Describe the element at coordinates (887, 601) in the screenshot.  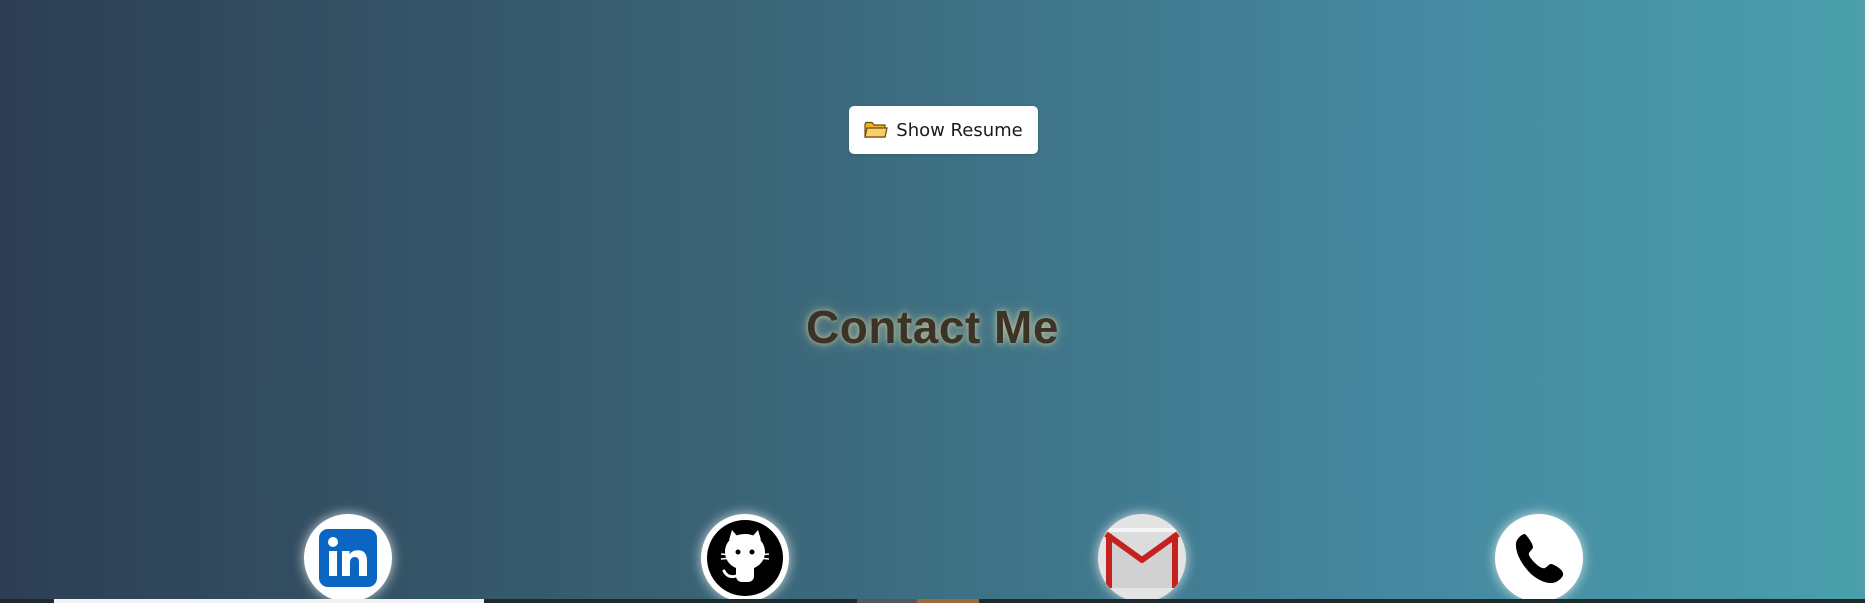
I see `bottom-segment-gray` at that location.